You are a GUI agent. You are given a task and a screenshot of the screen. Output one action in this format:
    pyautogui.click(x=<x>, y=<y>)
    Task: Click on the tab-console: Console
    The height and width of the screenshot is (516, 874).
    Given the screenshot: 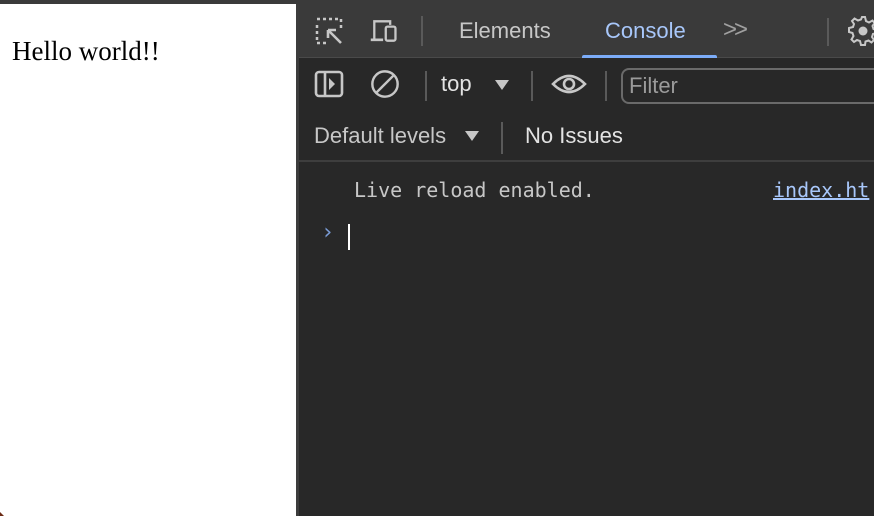 What is the action you would take?
    pyautogui.click(x=645, y=31)
    